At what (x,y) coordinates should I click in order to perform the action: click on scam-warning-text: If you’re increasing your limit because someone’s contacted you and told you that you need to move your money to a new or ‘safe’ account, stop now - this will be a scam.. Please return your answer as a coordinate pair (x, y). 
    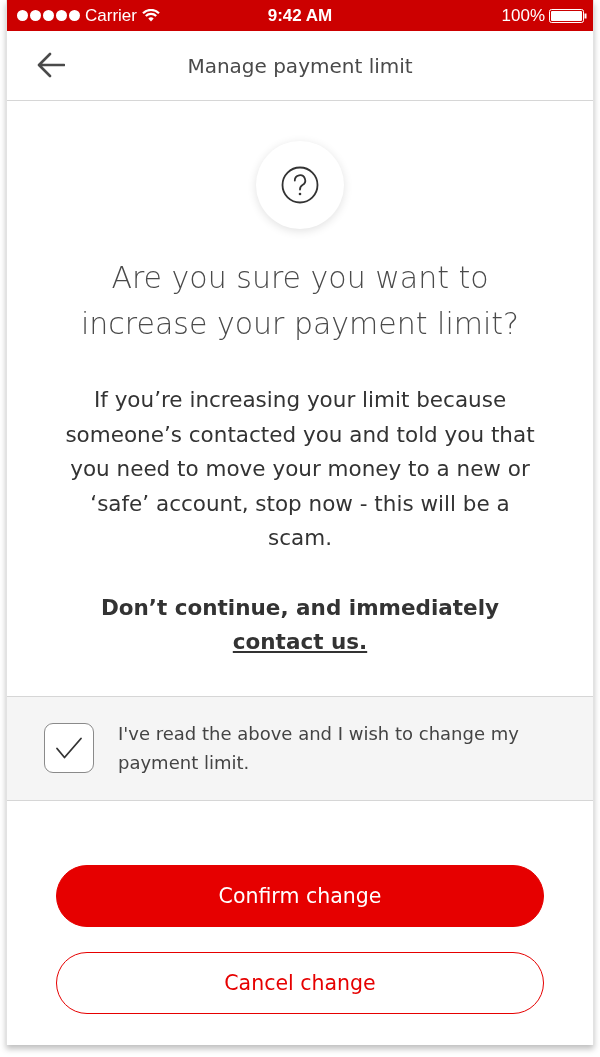
    Looking at the image, I should click on (300, 469).